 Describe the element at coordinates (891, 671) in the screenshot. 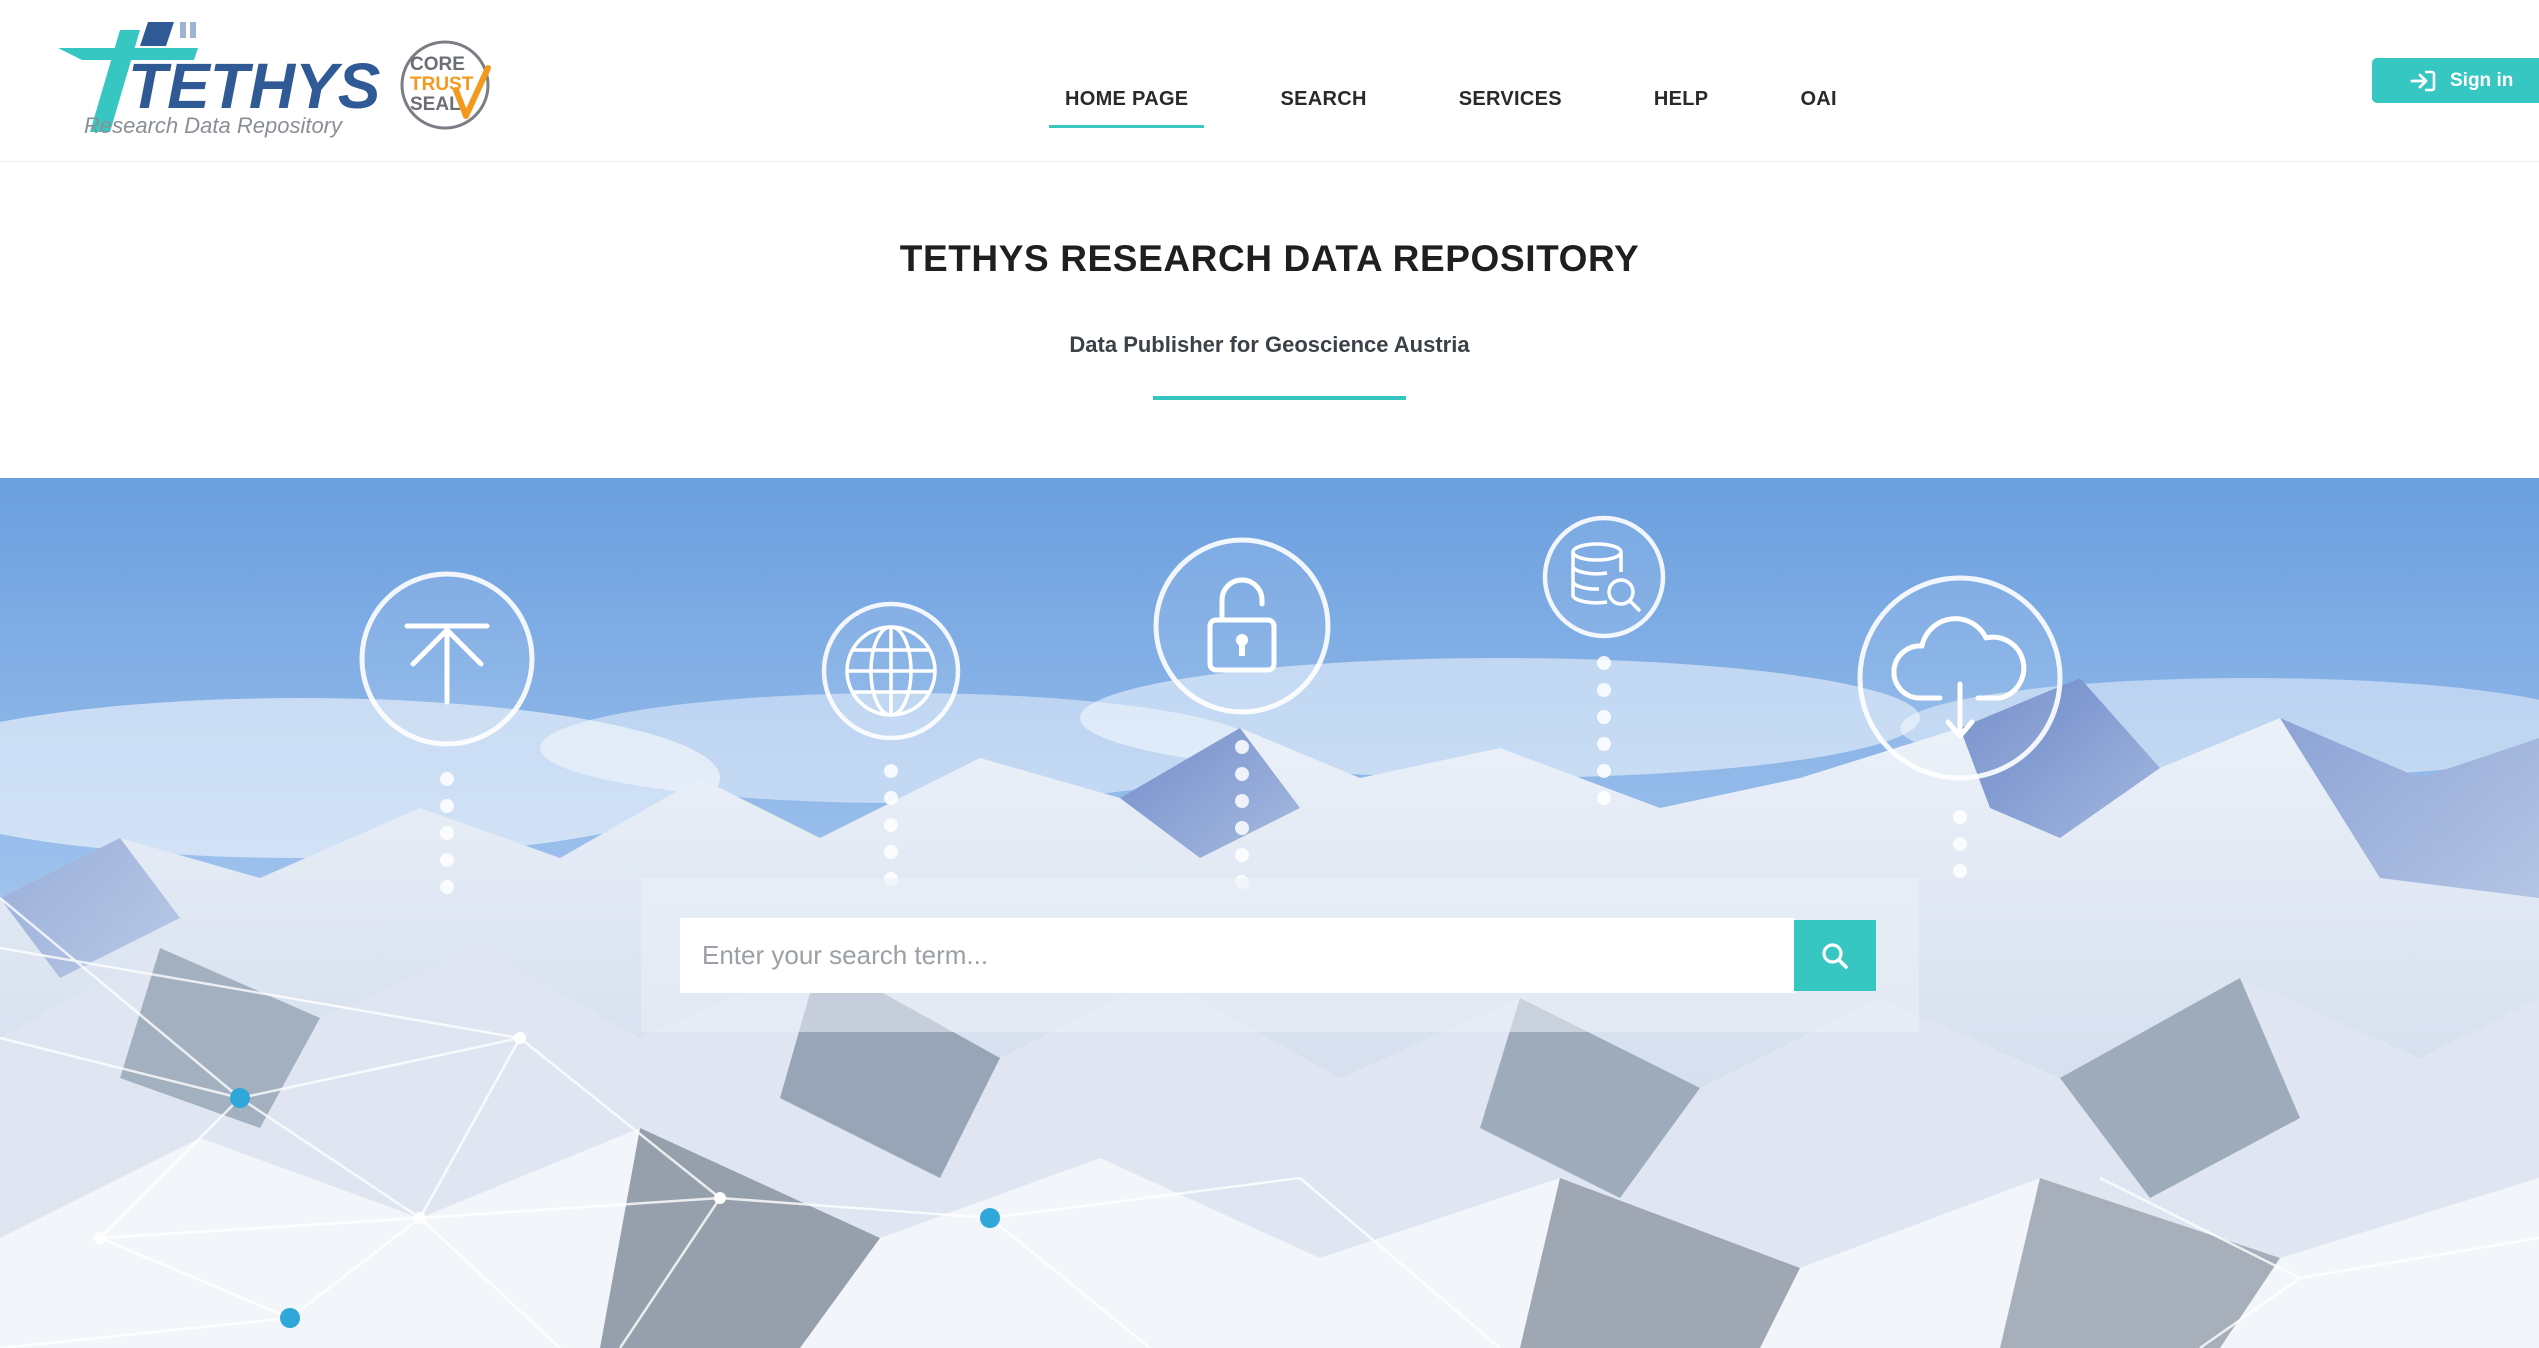

I see `globe-icon` at that location.